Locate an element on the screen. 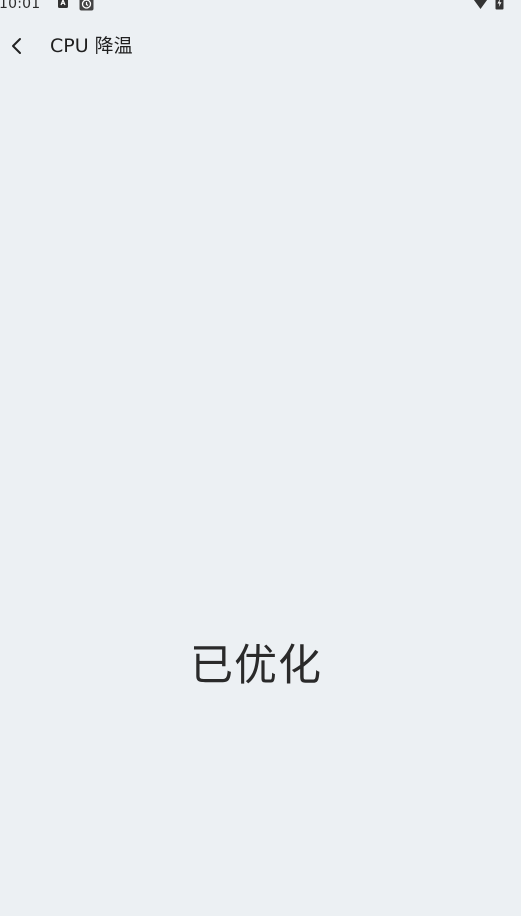 The width and height of the screenshot is (521, 916). status-time: 10:01 is located at coordinates (20, 6).